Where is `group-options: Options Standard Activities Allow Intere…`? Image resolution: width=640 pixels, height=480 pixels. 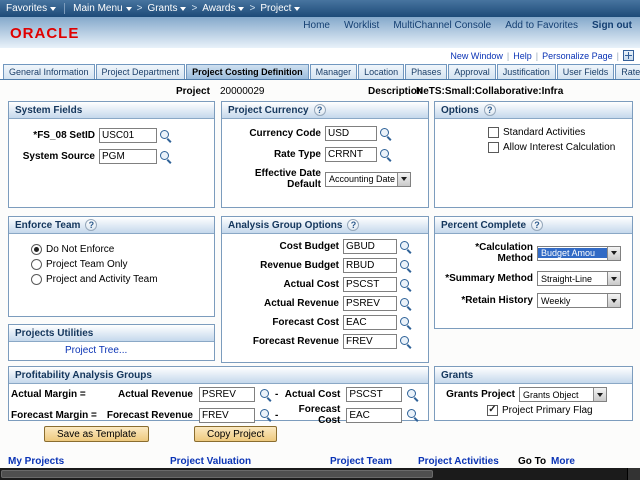 group-options: Options Standard Activities Allow Intere… is located at coordinates (533, 154).